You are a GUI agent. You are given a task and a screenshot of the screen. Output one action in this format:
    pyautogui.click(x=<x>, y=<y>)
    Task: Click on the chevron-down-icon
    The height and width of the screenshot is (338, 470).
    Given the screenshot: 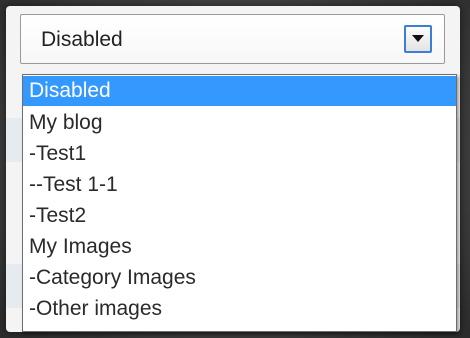 What is the action you would take?
    pyautogui.click(x=418, y=38)
    